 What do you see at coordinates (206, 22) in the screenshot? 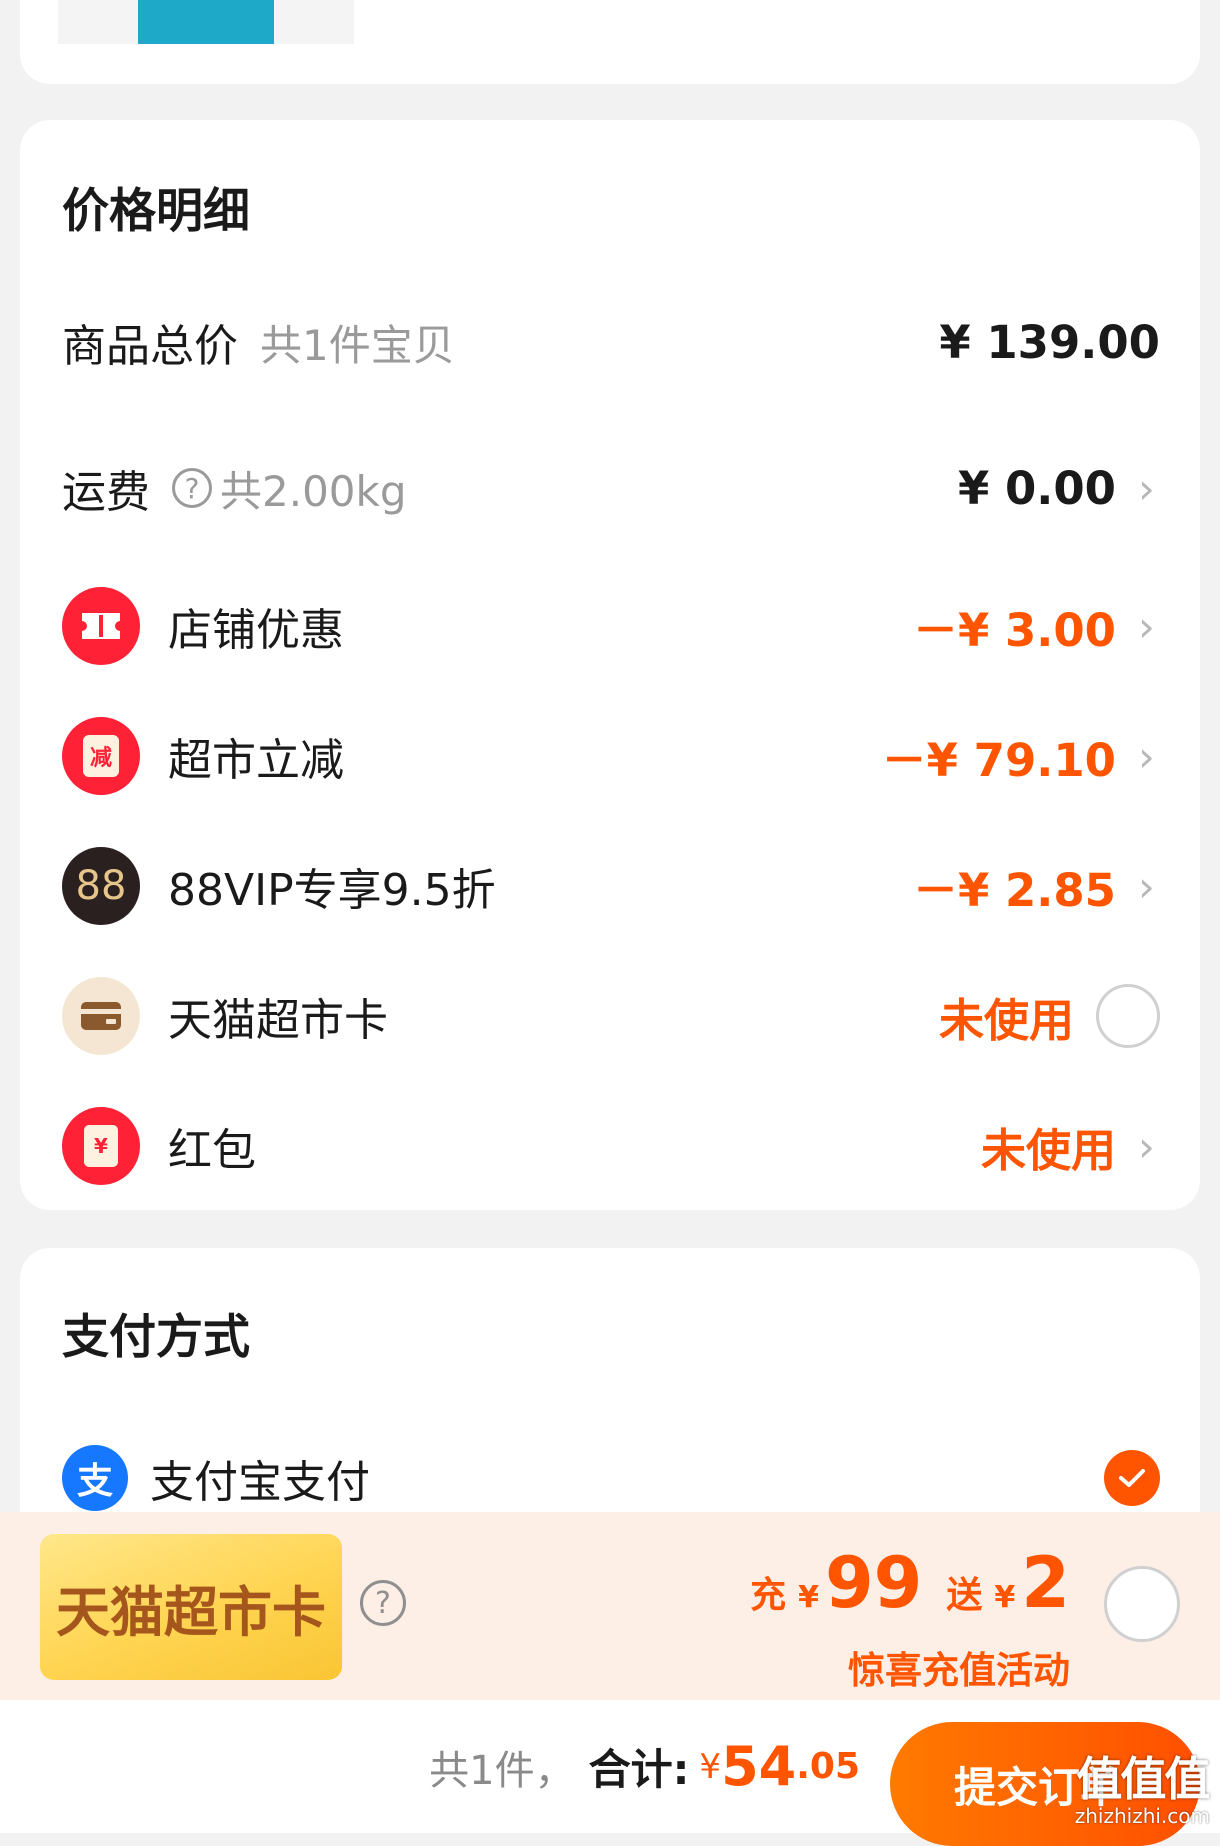
I see `product-thumbnail` at bounding box center [206, 22].